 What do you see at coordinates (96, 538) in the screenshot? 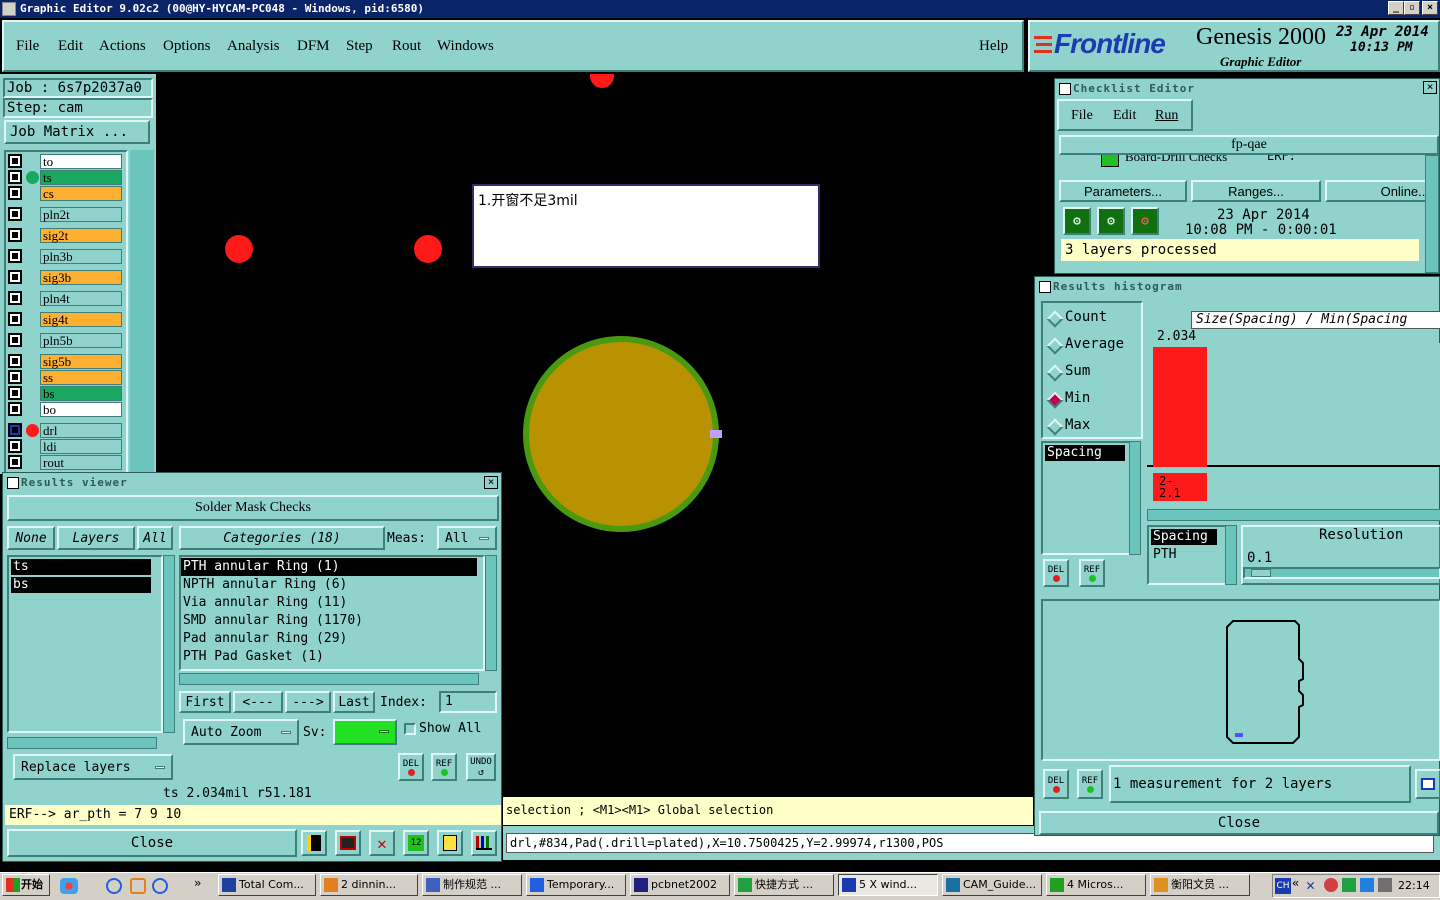
I see `layers-button: Layers` at bounding box center [96, 538].